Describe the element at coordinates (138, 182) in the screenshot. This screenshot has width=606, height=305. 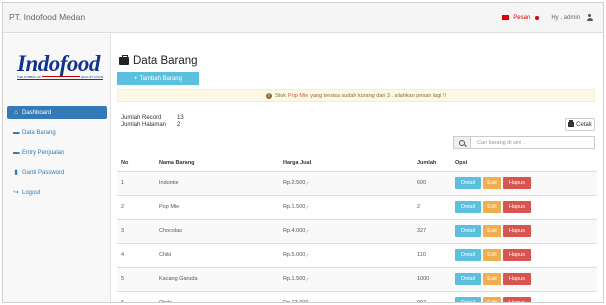
I see `cell-no: 1` at that location.